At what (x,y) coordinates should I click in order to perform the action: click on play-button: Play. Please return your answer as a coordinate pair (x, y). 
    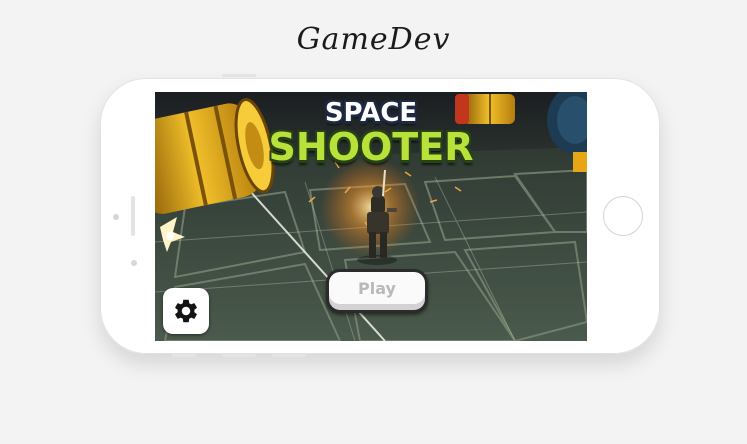
    Looking at the image, I should click on (377, 291).